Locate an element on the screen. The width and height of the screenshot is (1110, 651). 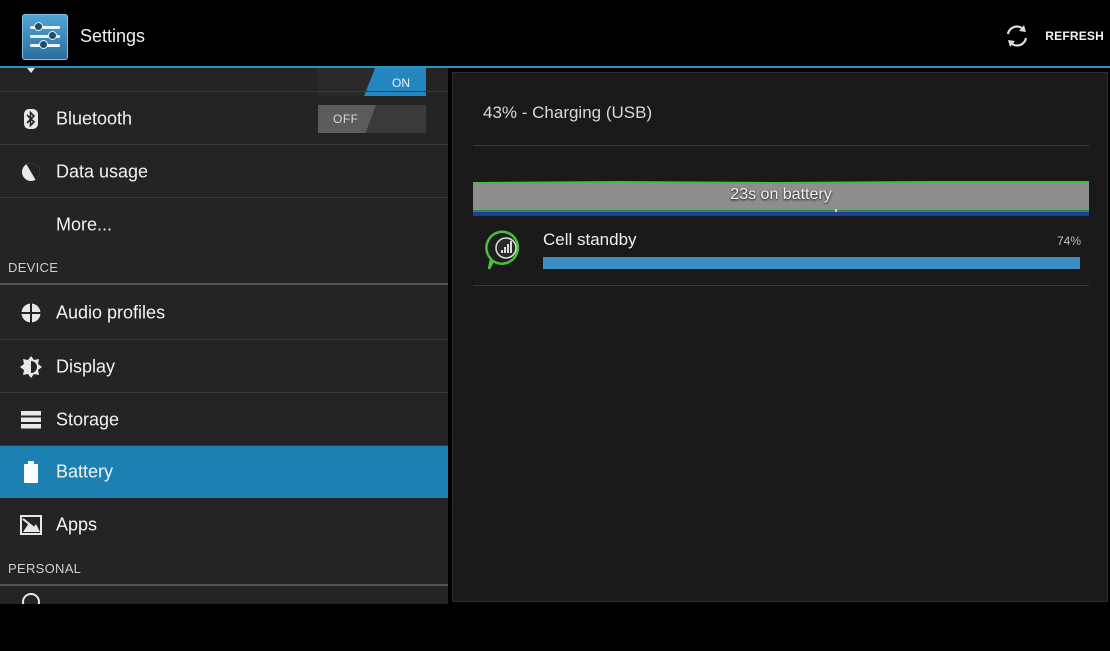
audio-profiles-icon is located at coordinates (31, 313).